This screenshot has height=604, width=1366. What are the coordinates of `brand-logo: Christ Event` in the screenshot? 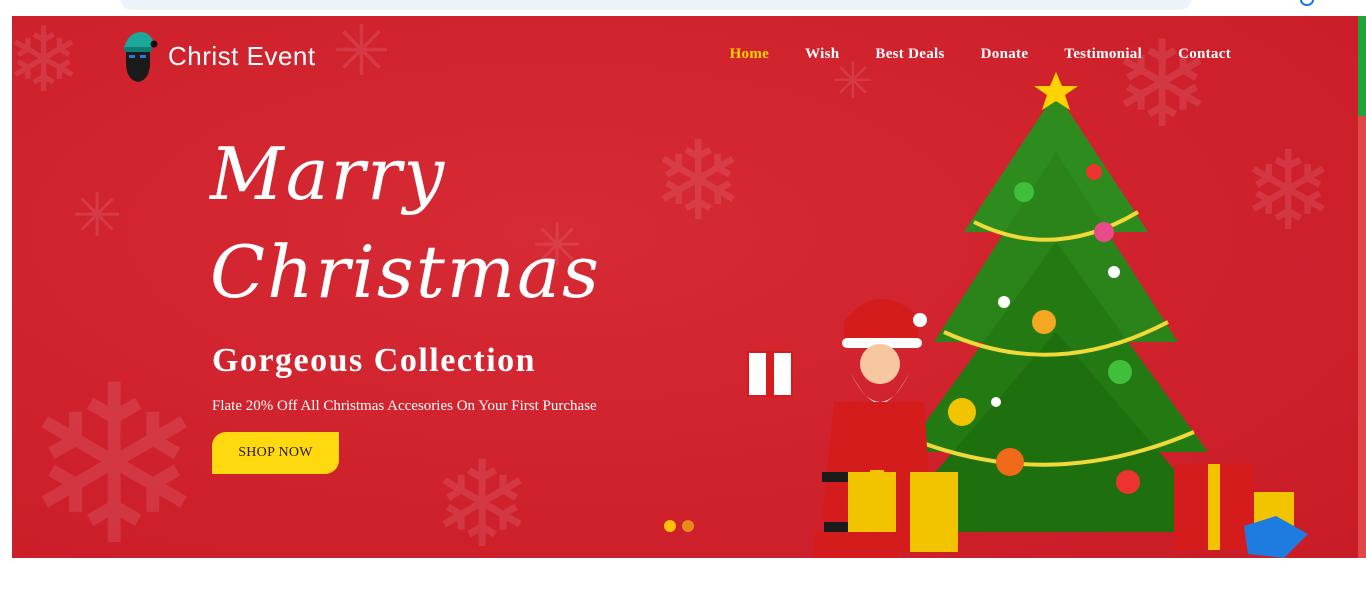 It's located at (218, 56).